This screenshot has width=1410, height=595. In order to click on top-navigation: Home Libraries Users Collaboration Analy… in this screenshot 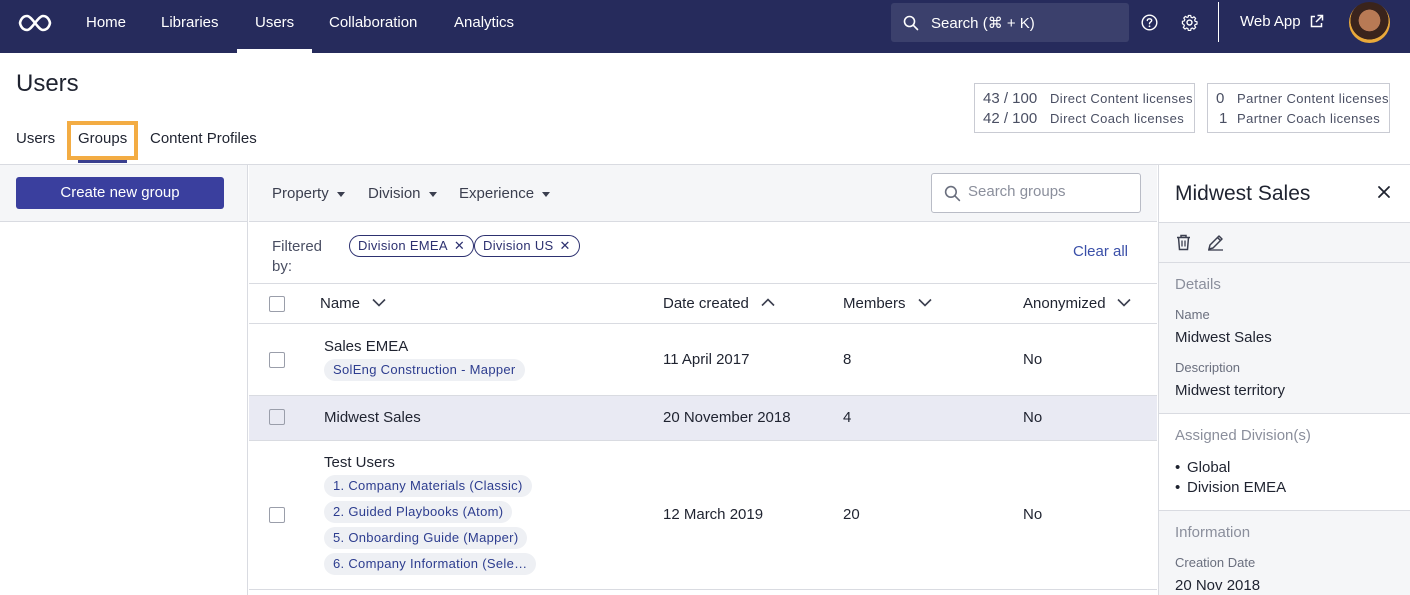, I will do `click(705, 26)`.